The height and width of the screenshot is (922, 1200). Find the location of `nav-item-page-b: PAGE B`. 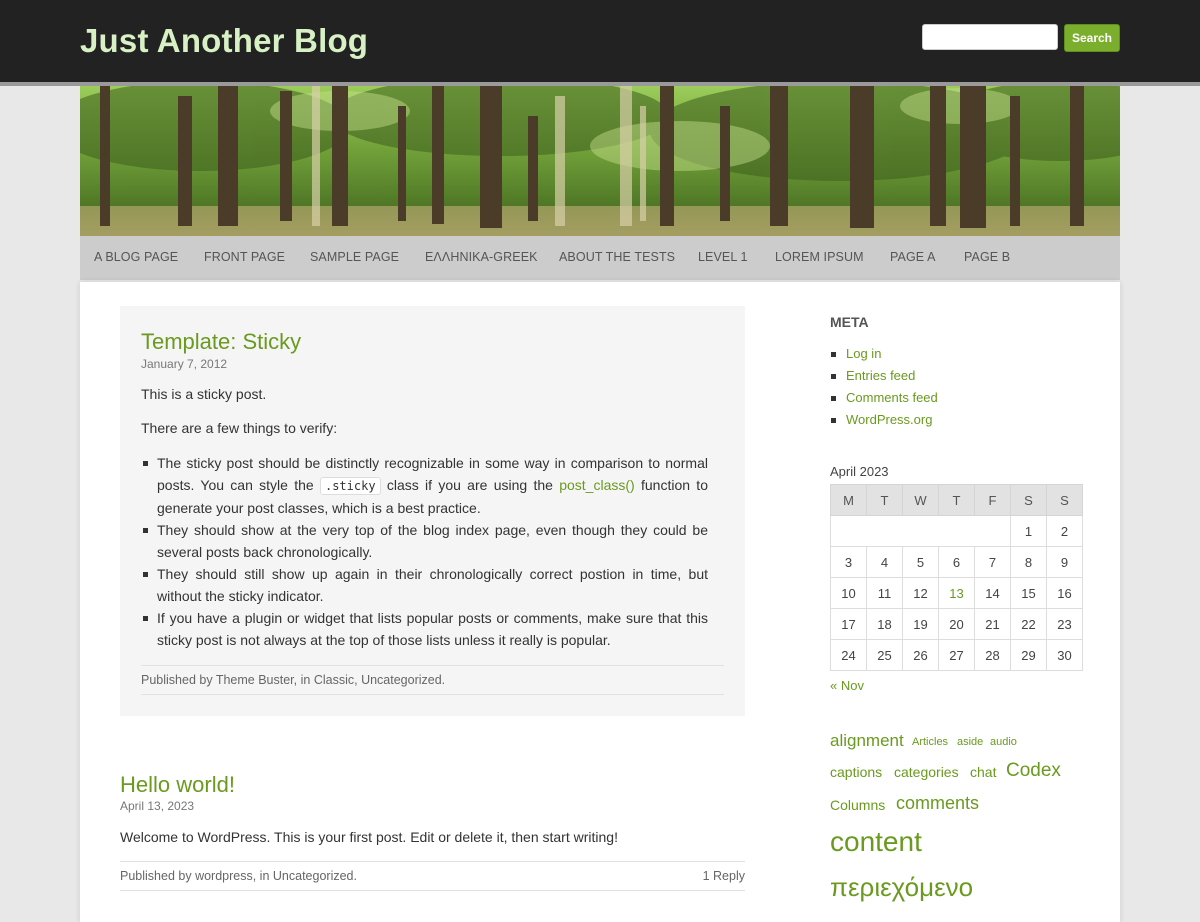

nav-item-page-b: PAGE B is located at coordinates (987, 257).